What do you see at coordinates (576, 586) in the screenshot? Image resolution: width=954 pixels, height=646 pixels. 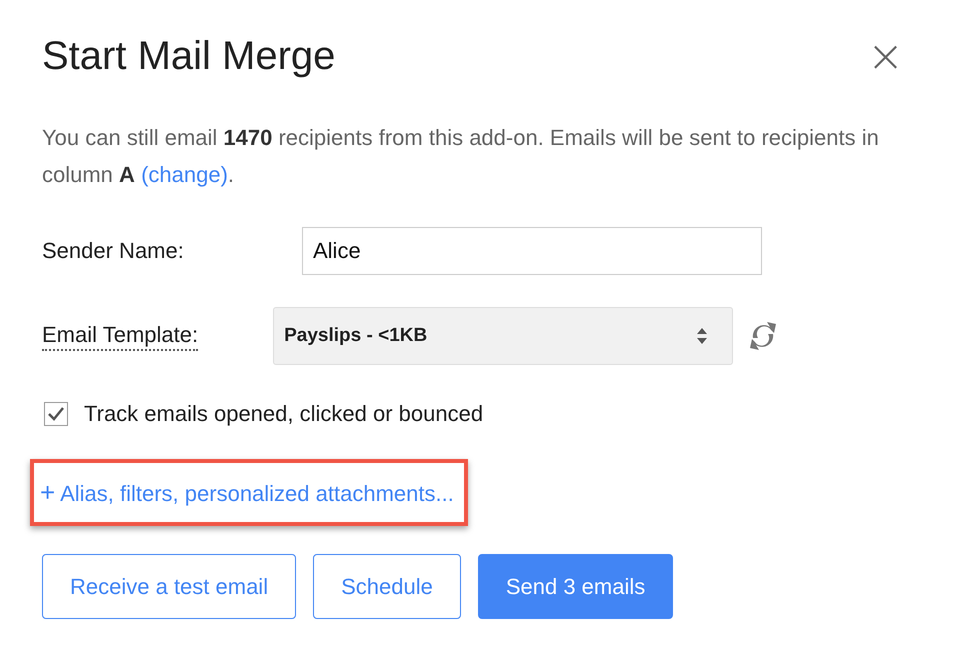 I see `send-button: Send 3 emails` at bounding box center [576, 586].